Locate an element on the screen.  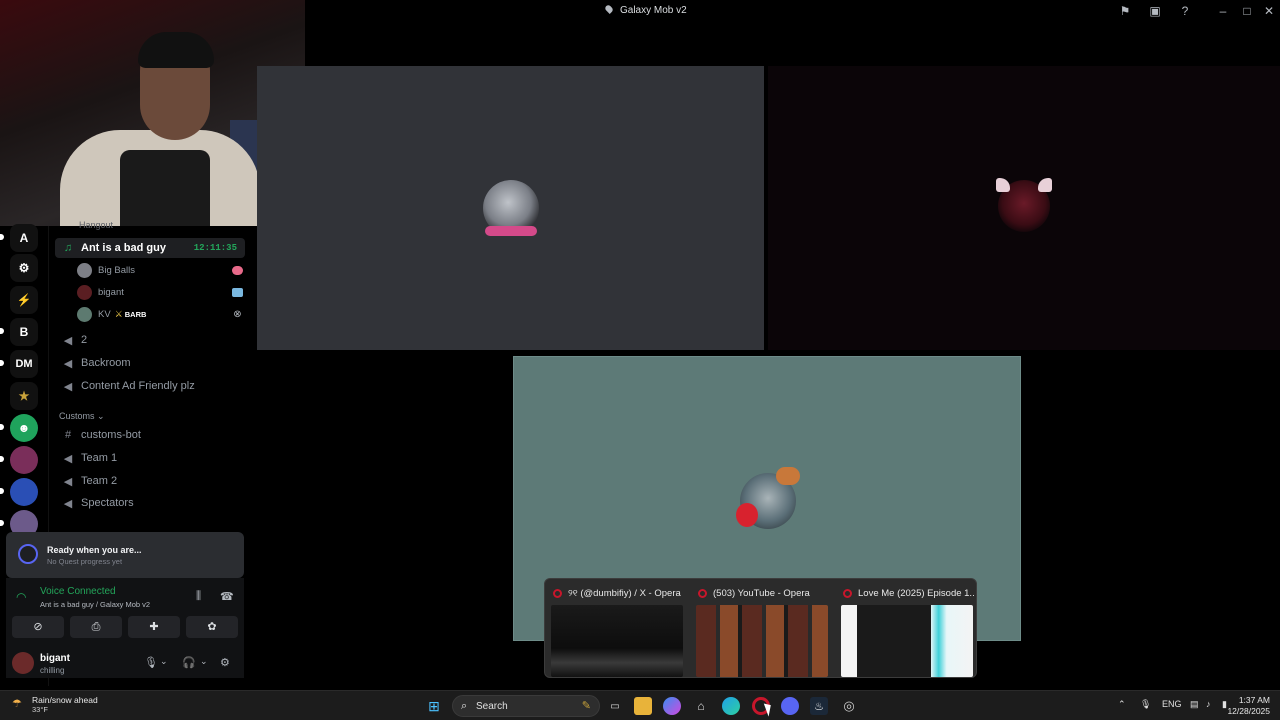
windows-start-icon: ⊞ is located at coordinates (434, 706).